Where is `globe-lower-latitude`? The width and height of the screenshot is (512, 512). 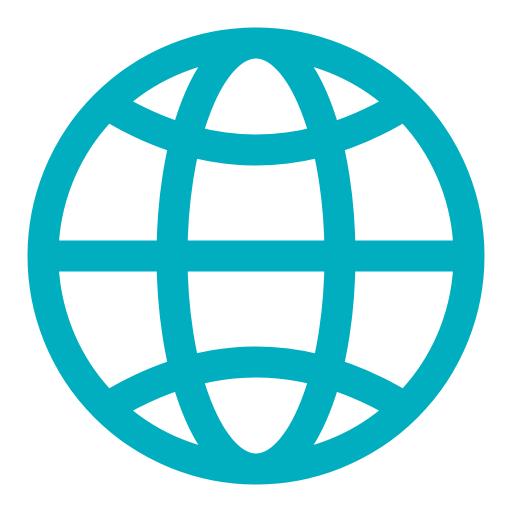 globe-lower-latitude is located at coordinates (256, 386).